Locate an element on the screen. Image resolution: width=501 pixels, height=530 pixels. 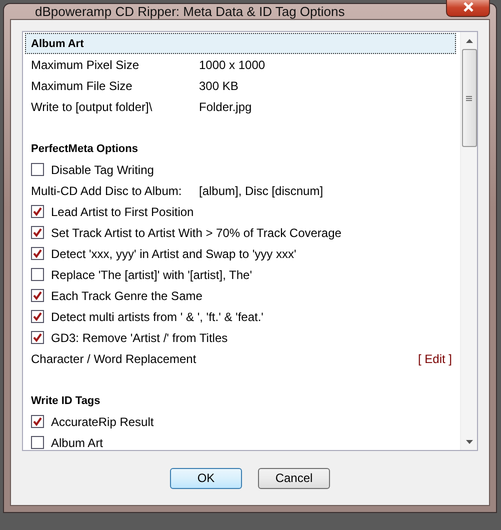
option-label: Lead Artist to First Position is located at coordinates (122, 211).